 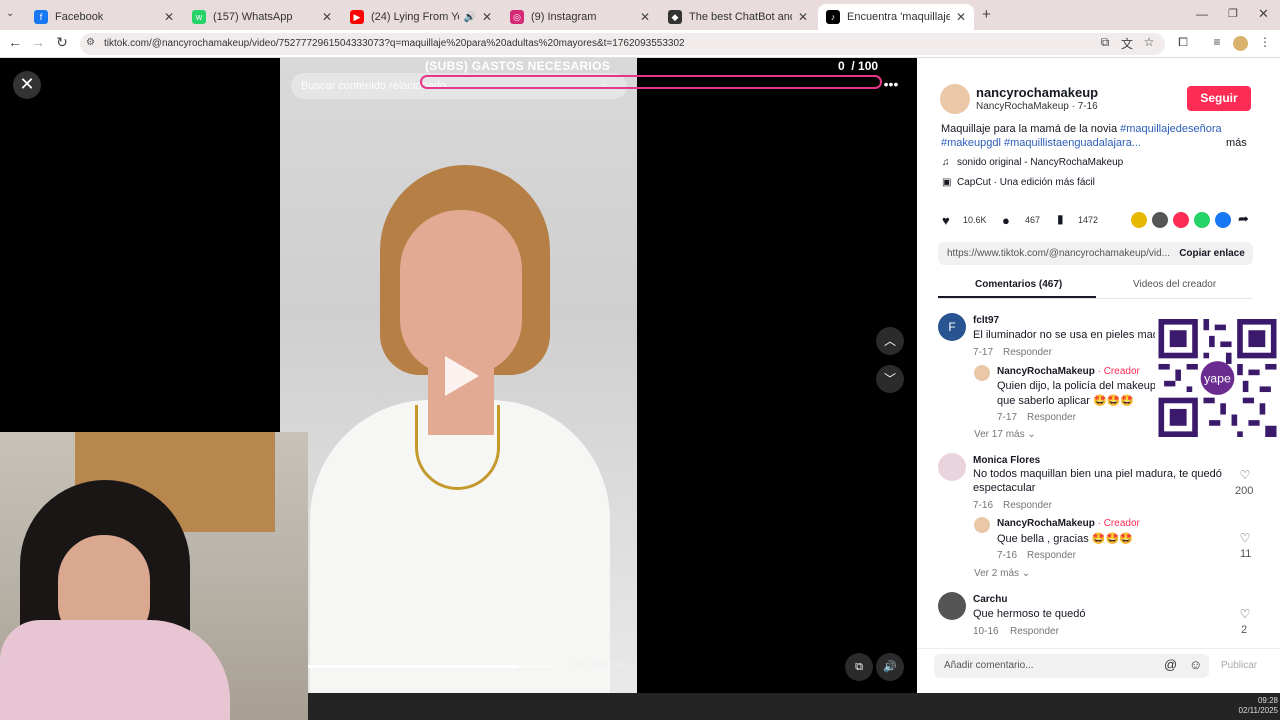 What do you see at coordinates (1181, 220) in the screenshot?
I see `send-icon` at bounding box center [1181, 220].